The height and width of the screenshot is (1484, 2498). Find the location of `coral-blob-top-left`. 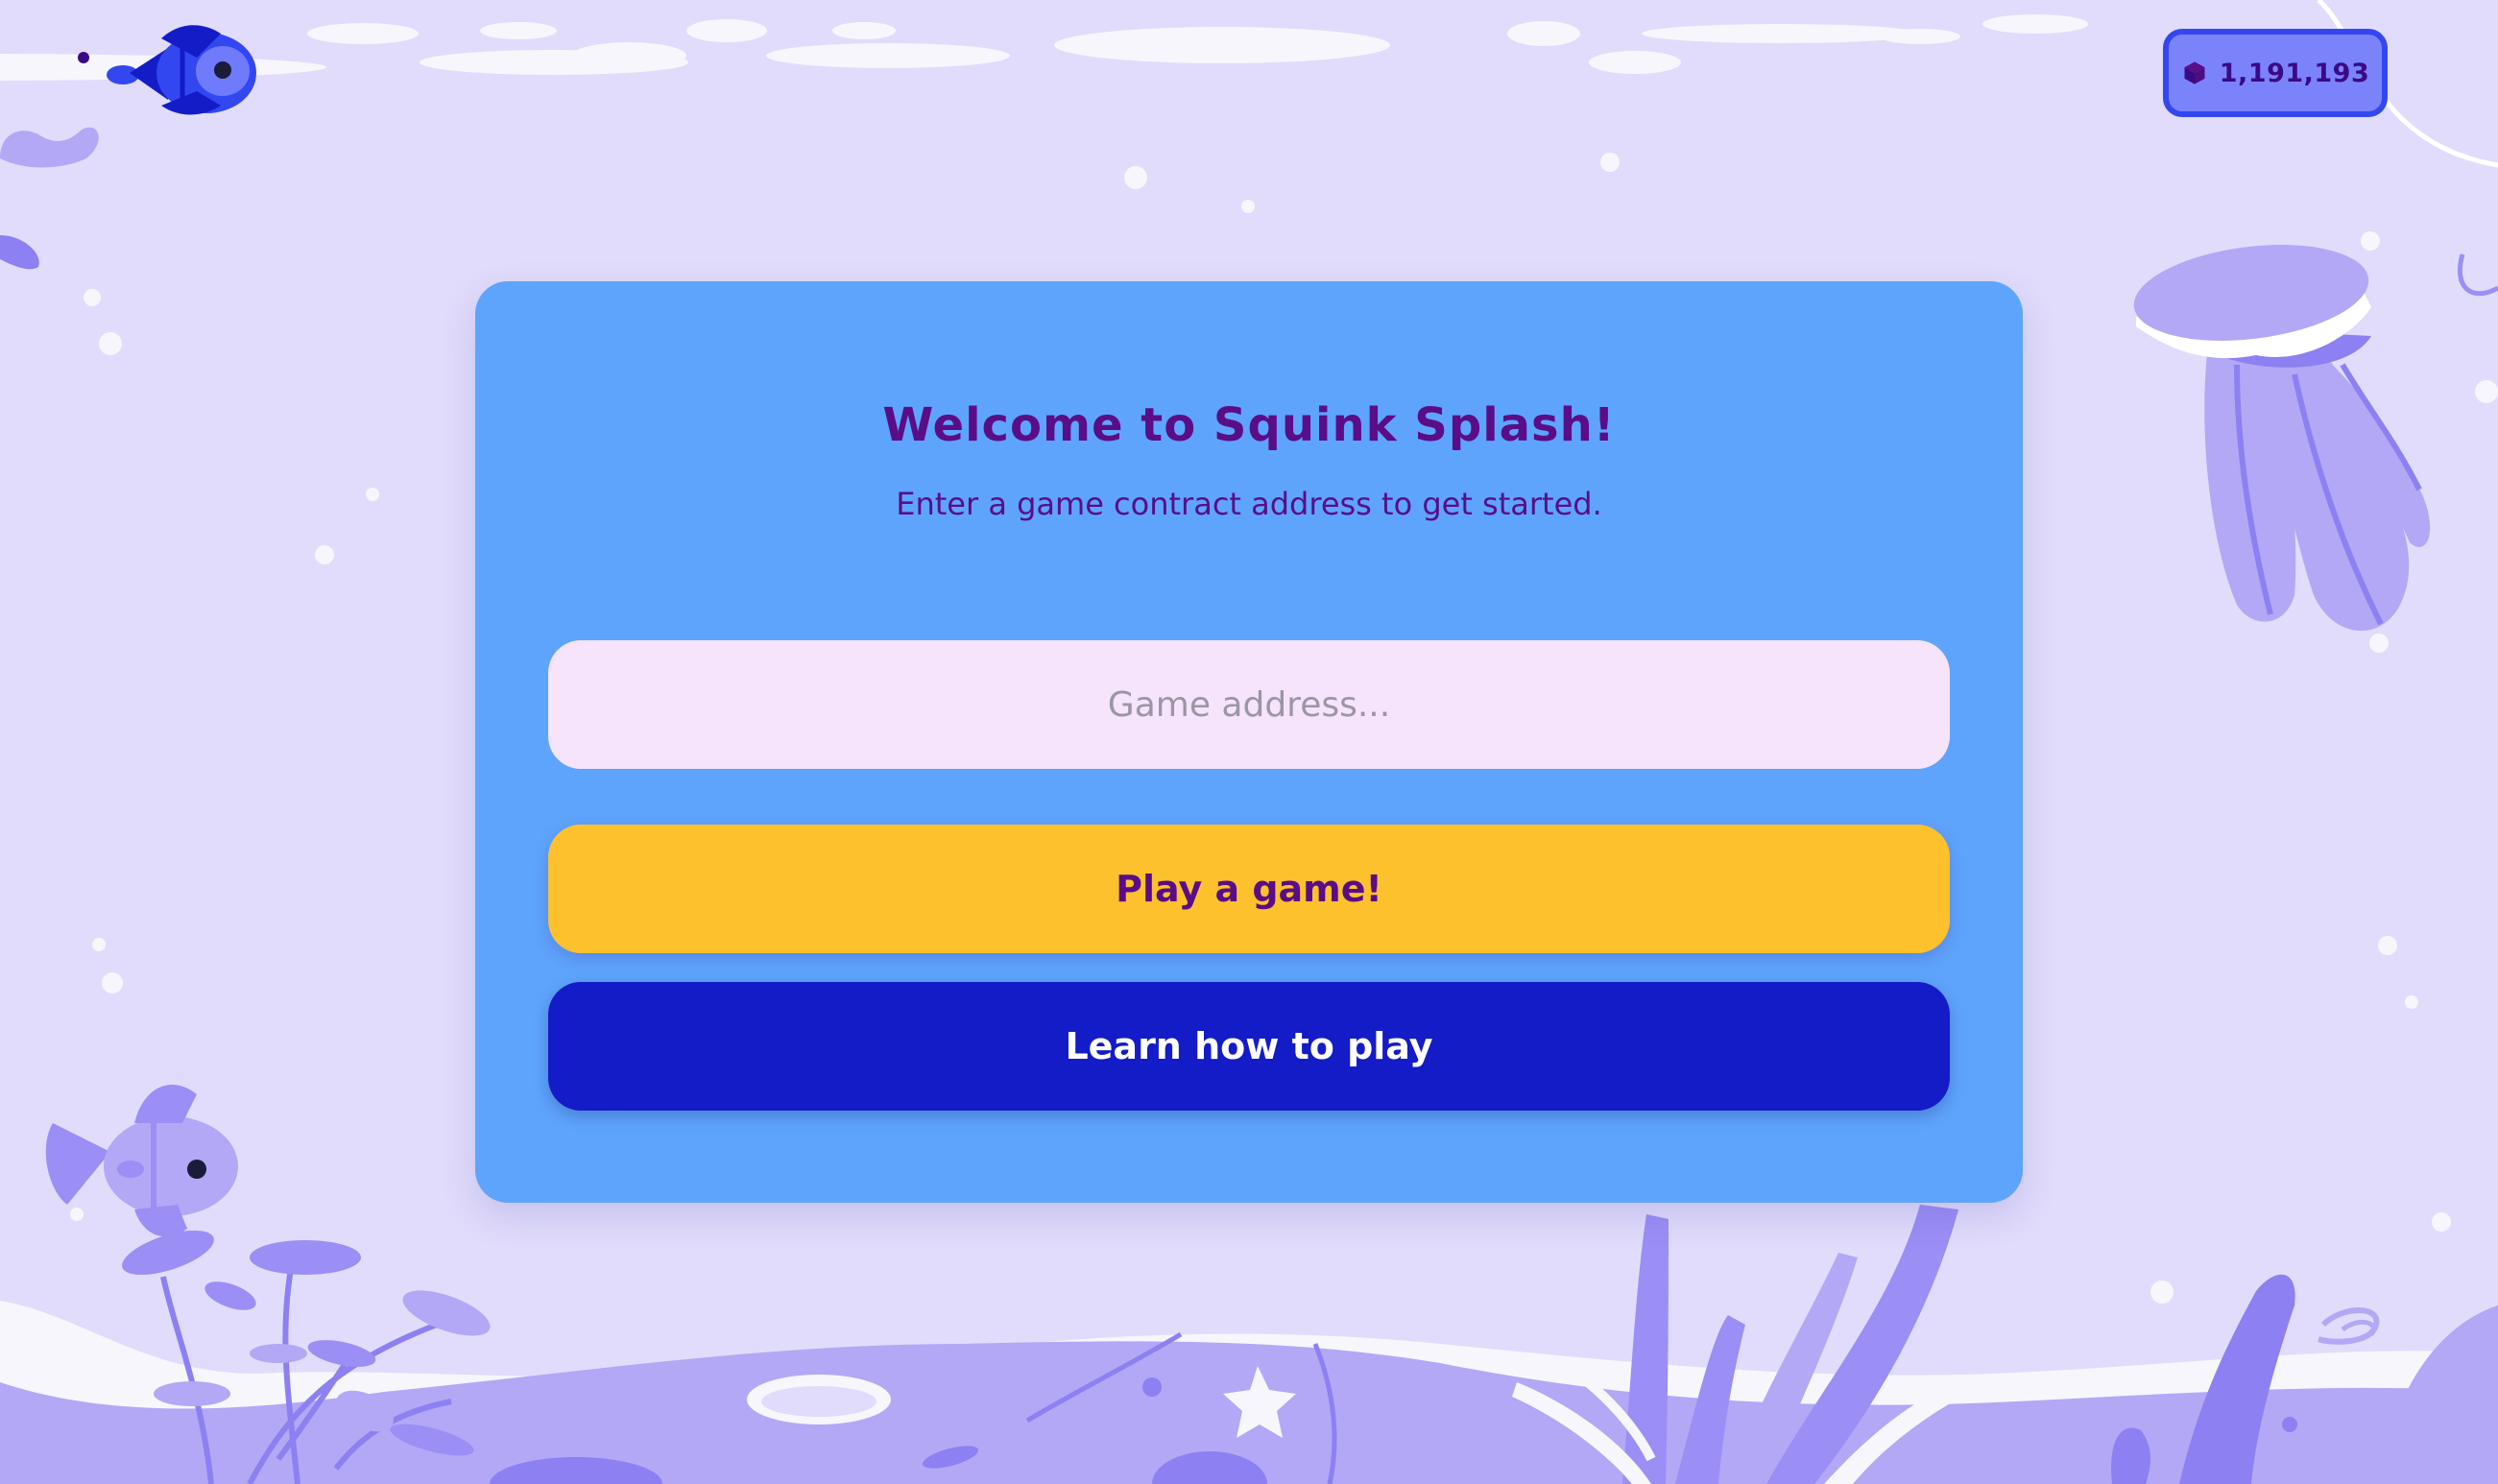

coral-blob-top-left is located at coordinates (50, 147).